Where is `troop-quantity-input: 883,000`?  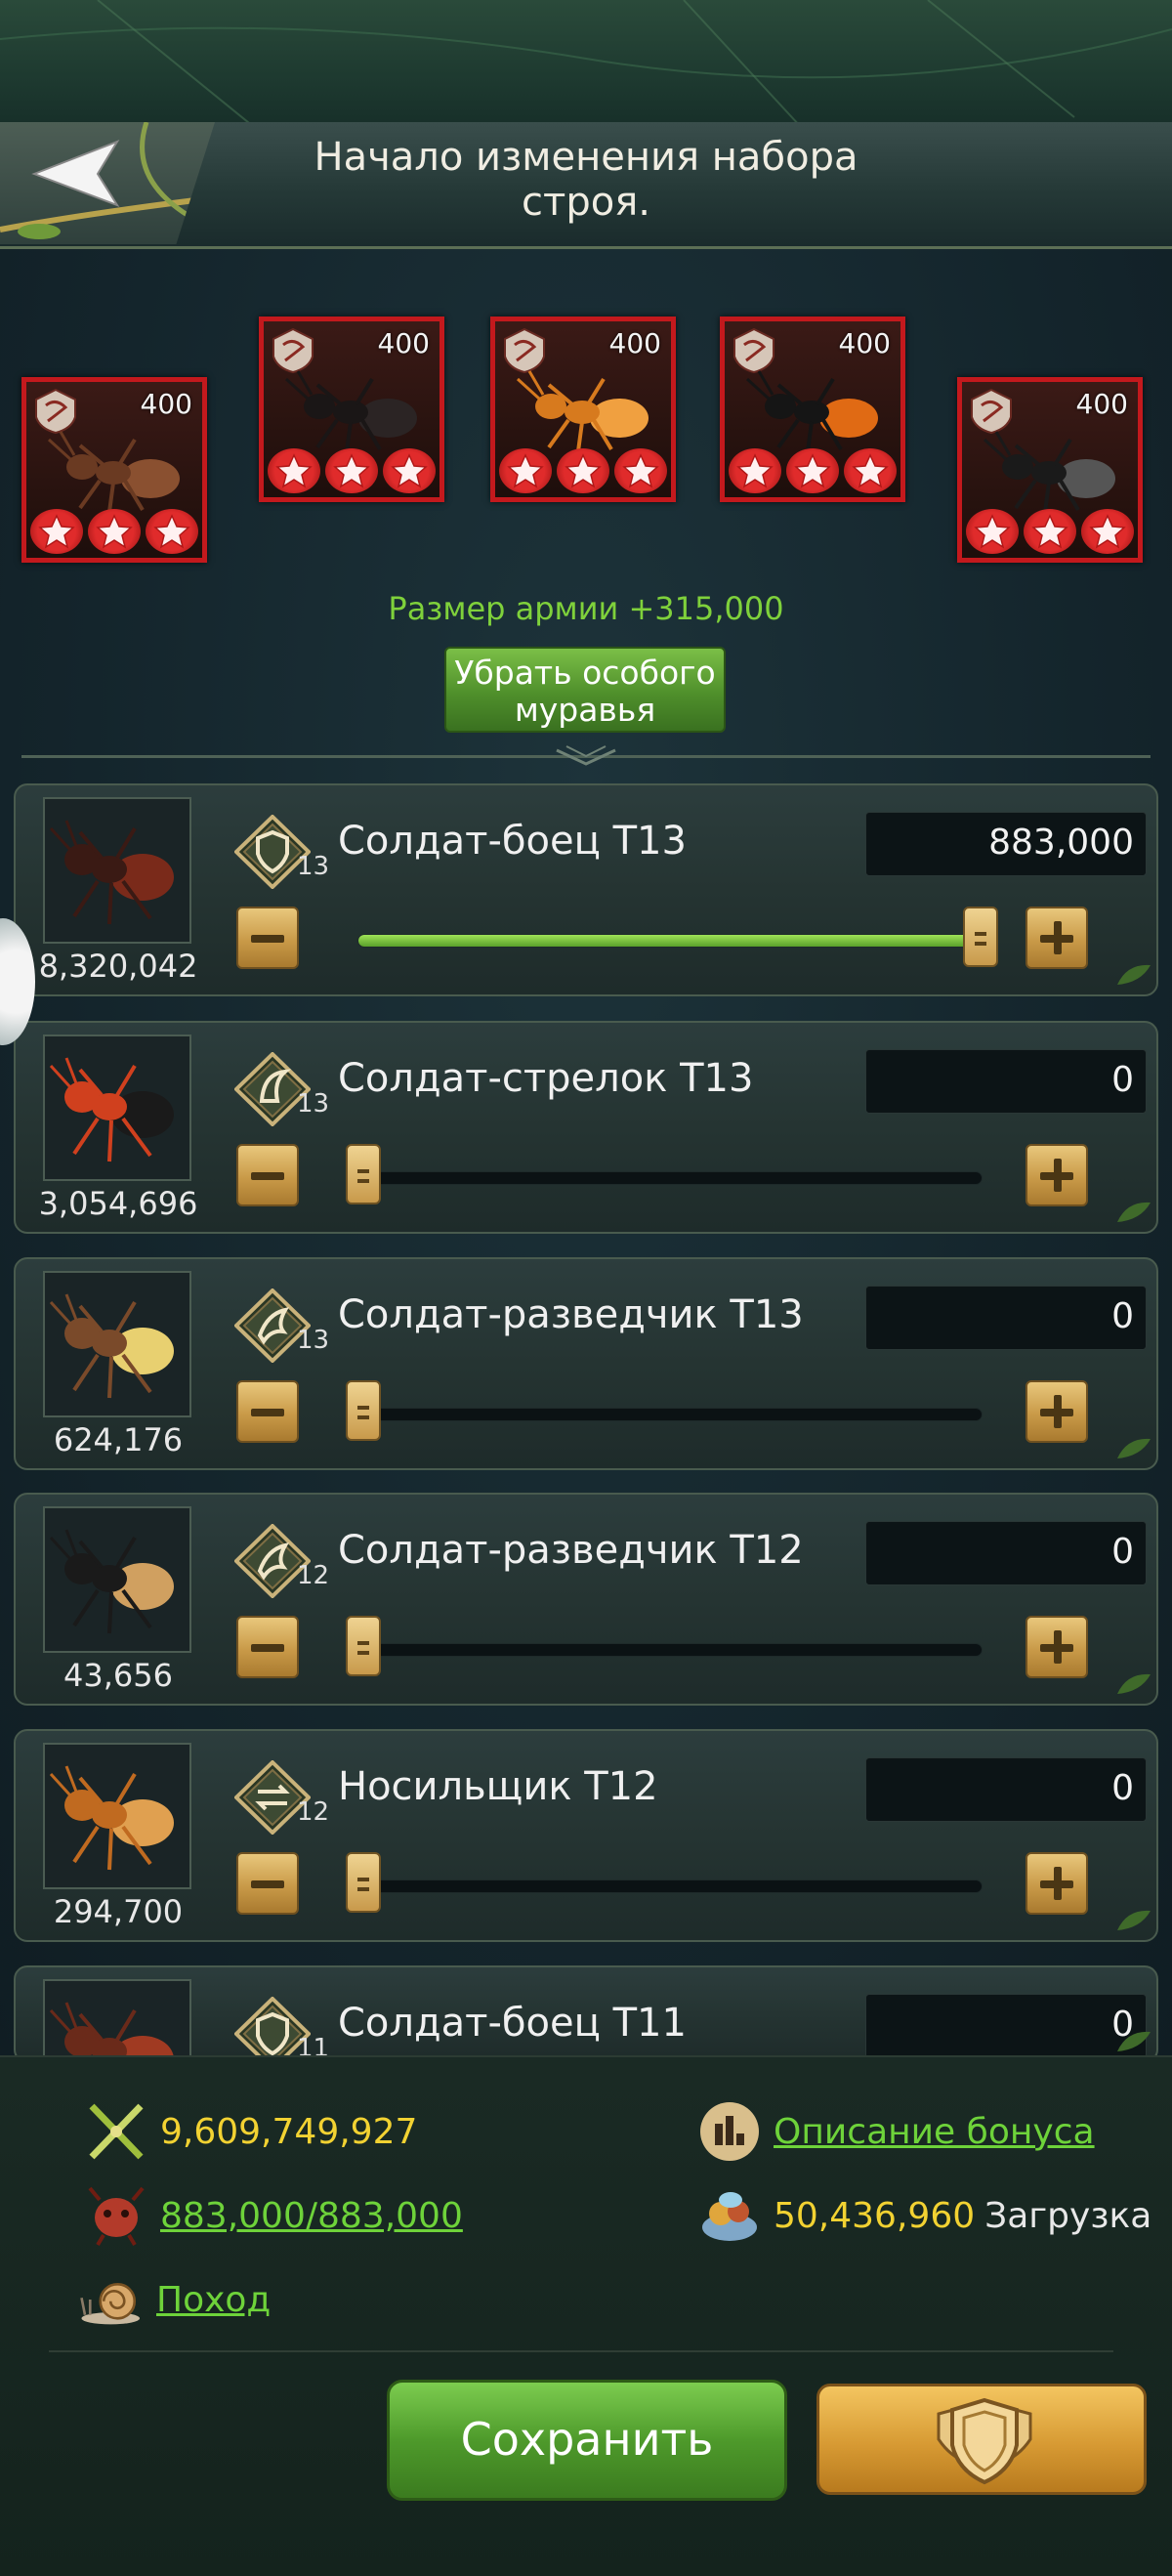
troop-quantity-input: 883,000 is located at coordinates (1006, 844).